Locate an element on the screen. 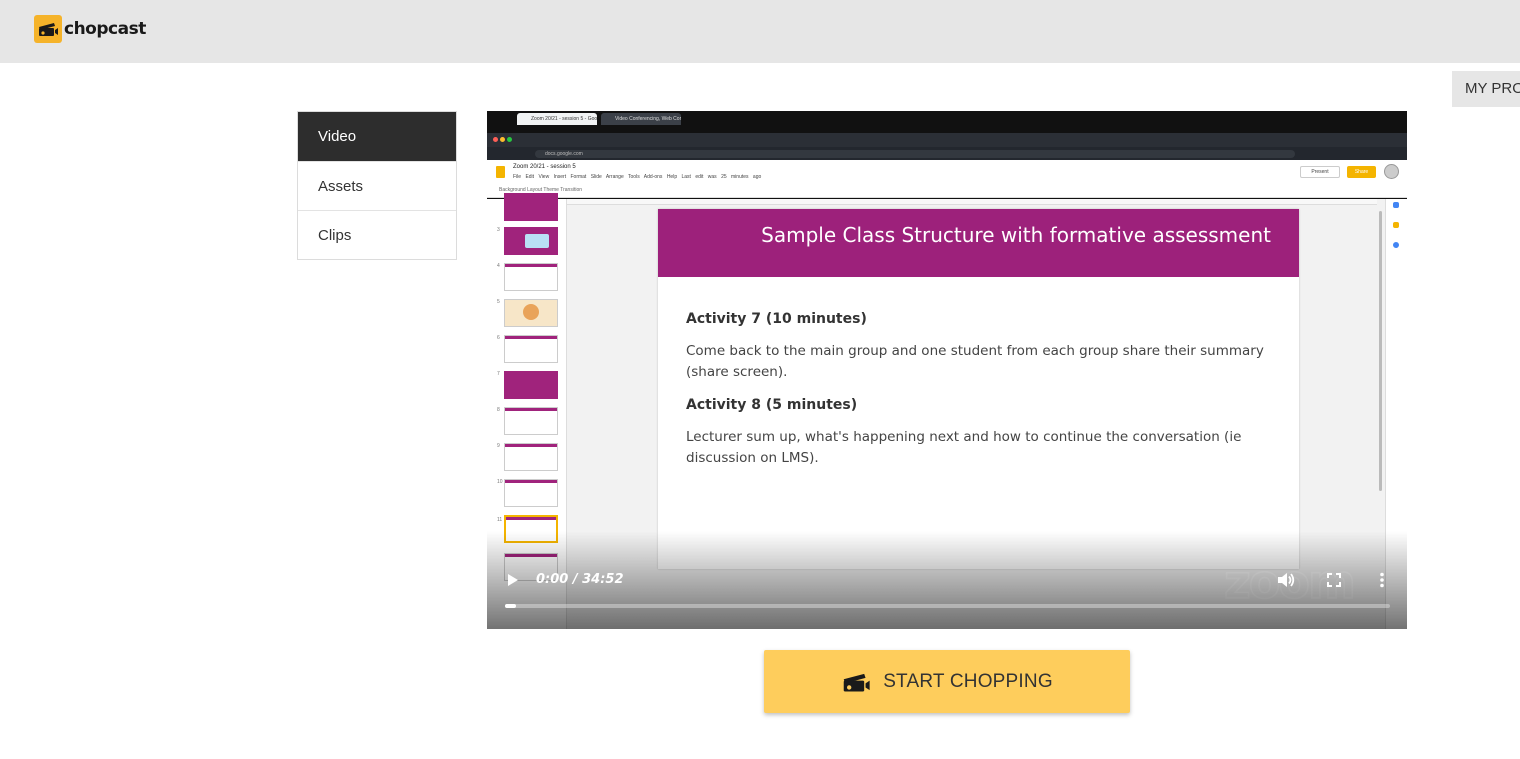  volume-button is located at coordinates (1286, 580).